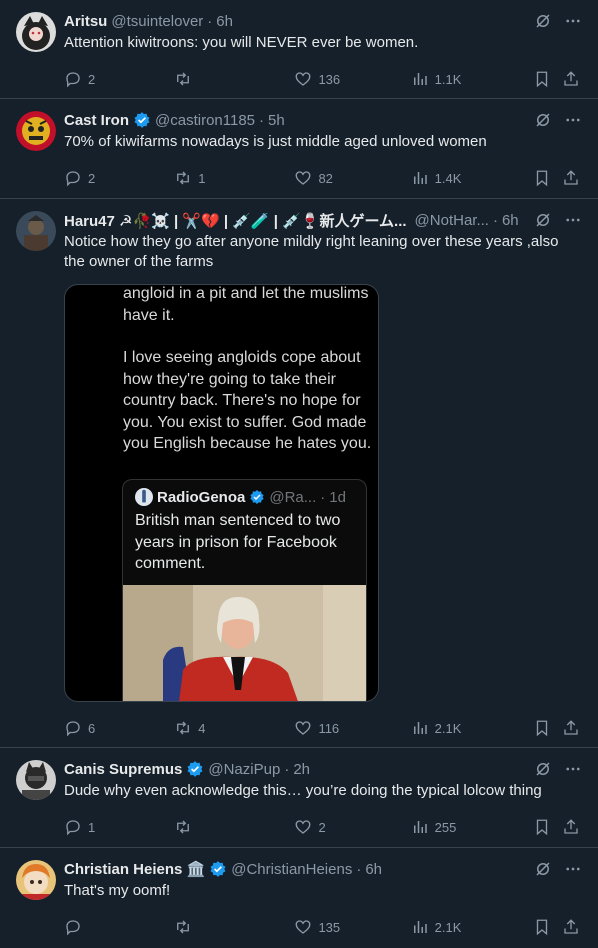  I want to click on user-handle: @tsuintelover, so click(157, 21).